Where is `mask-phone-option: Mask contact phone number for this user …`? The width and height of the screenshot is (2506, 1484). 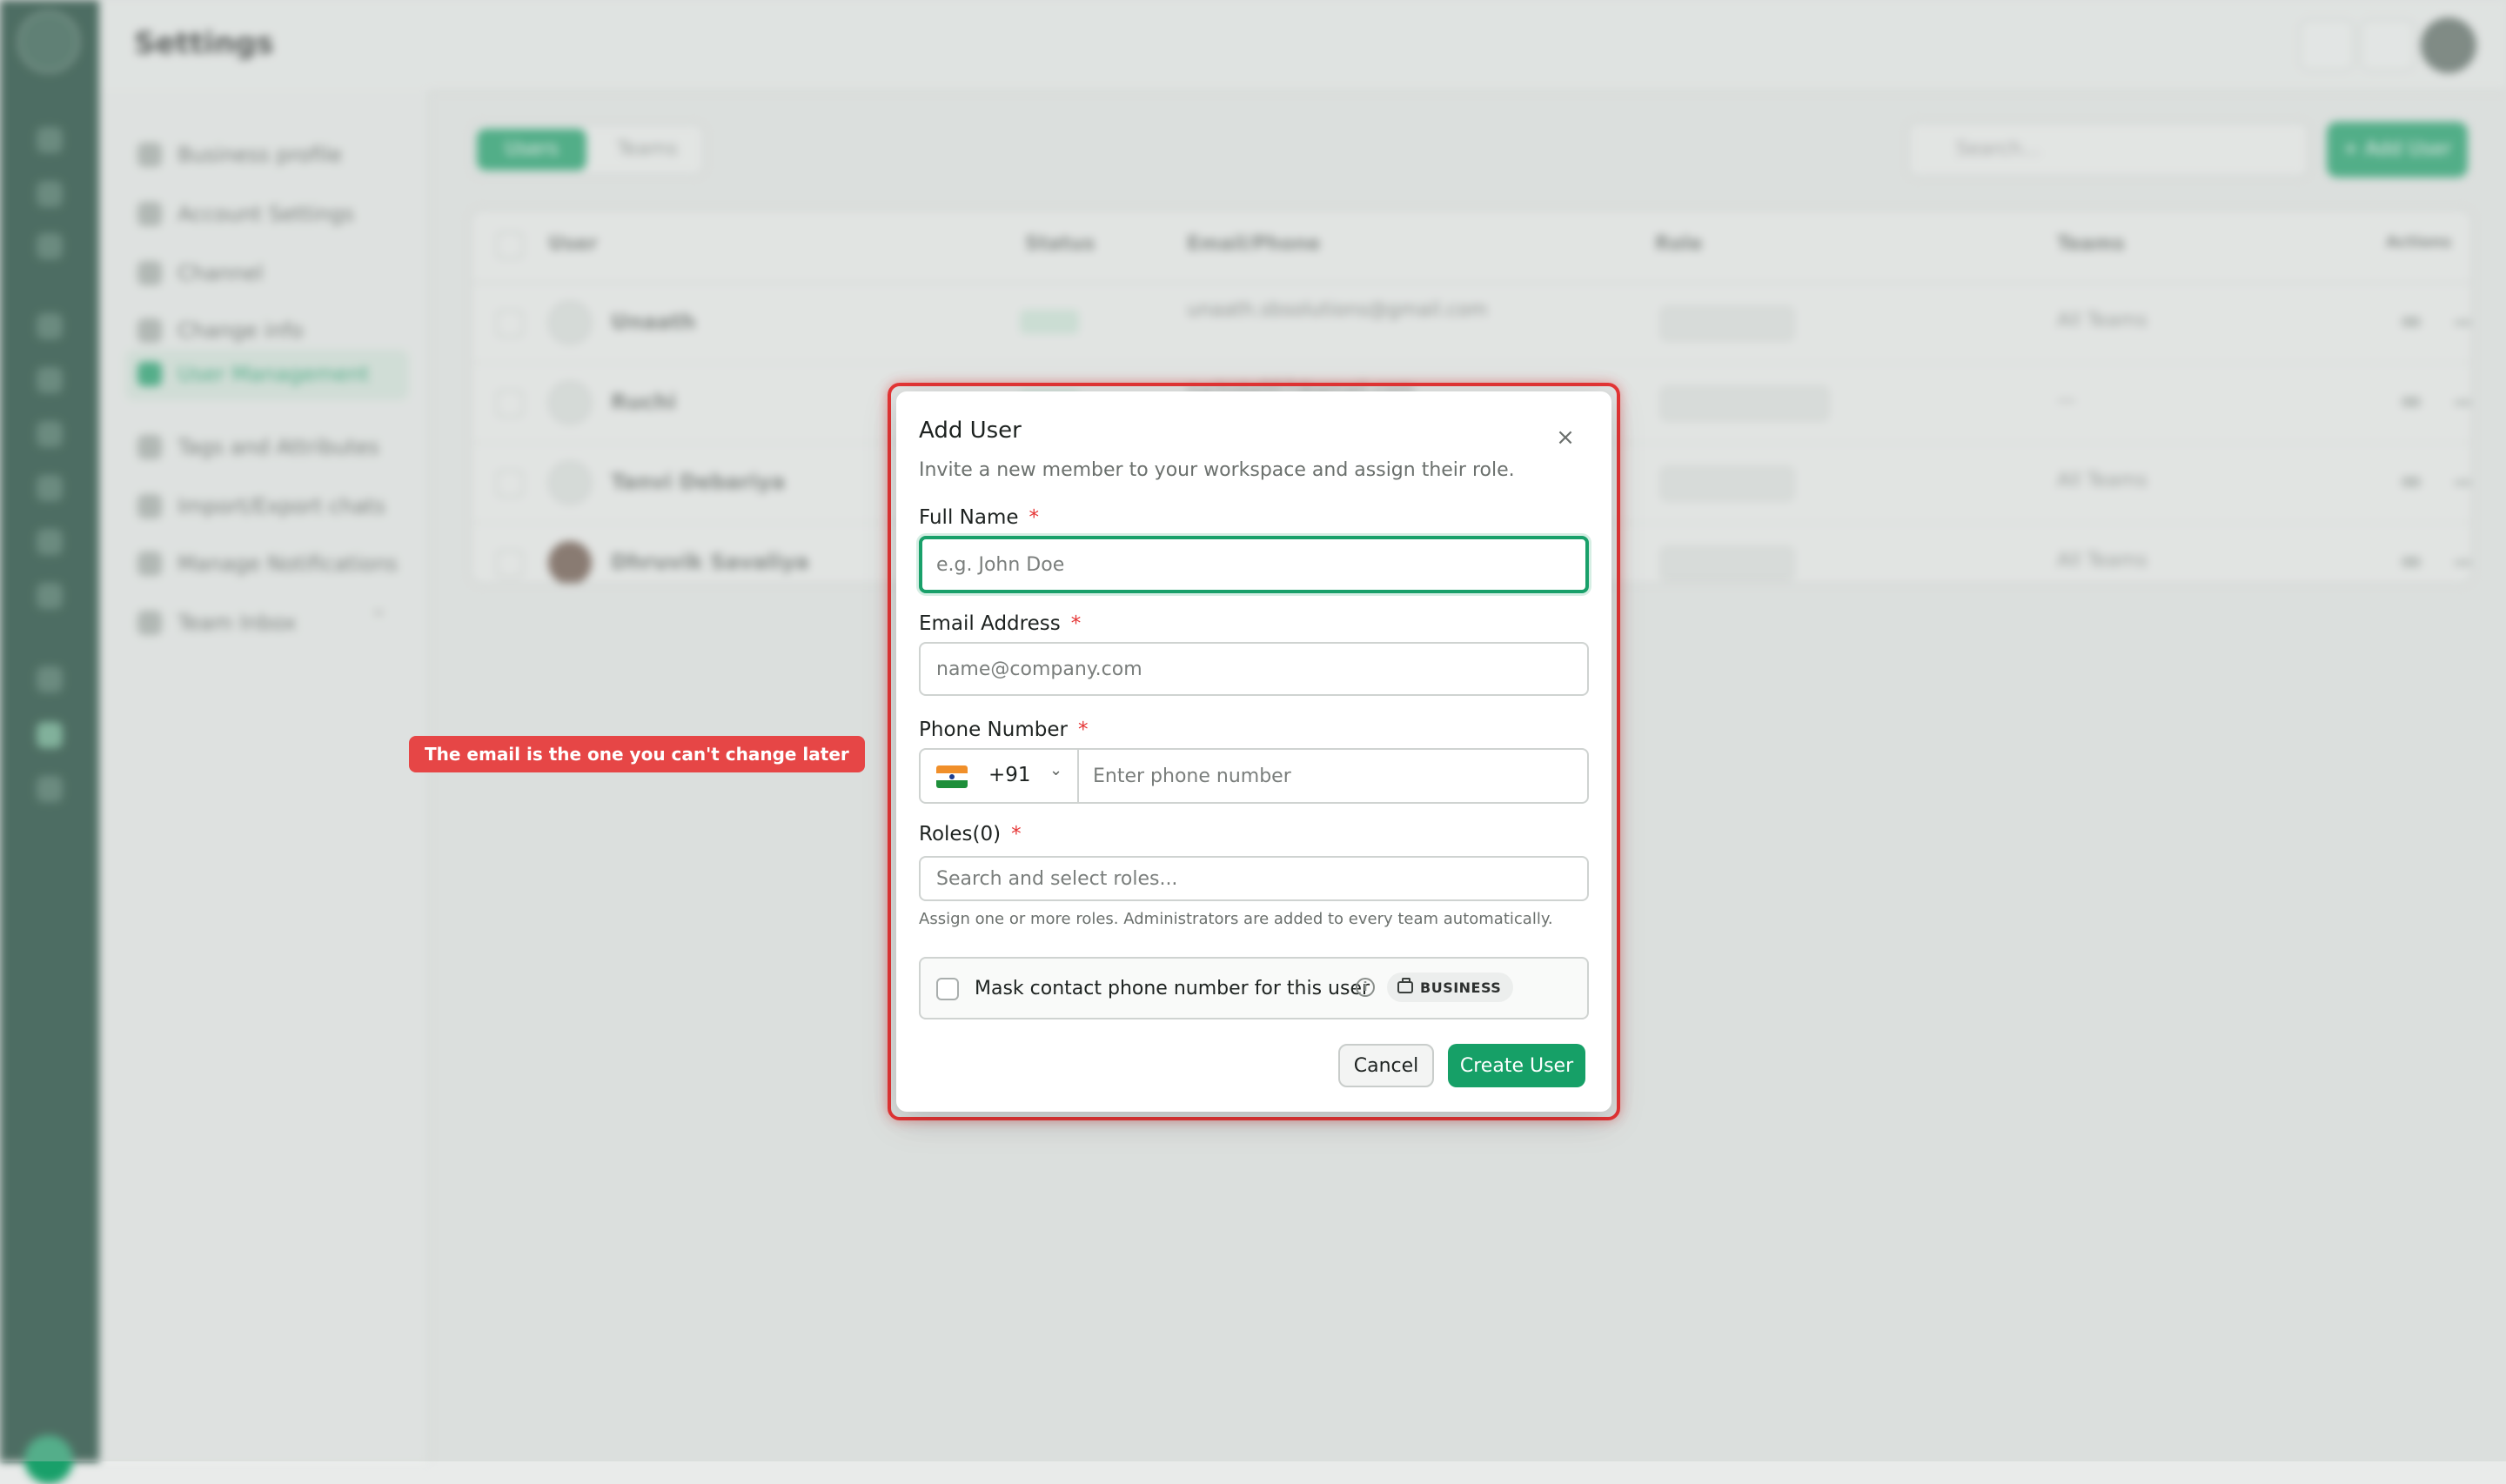 mask-phone-option: Mask contact phone number for this user … is located at coordinates (1254, 988).